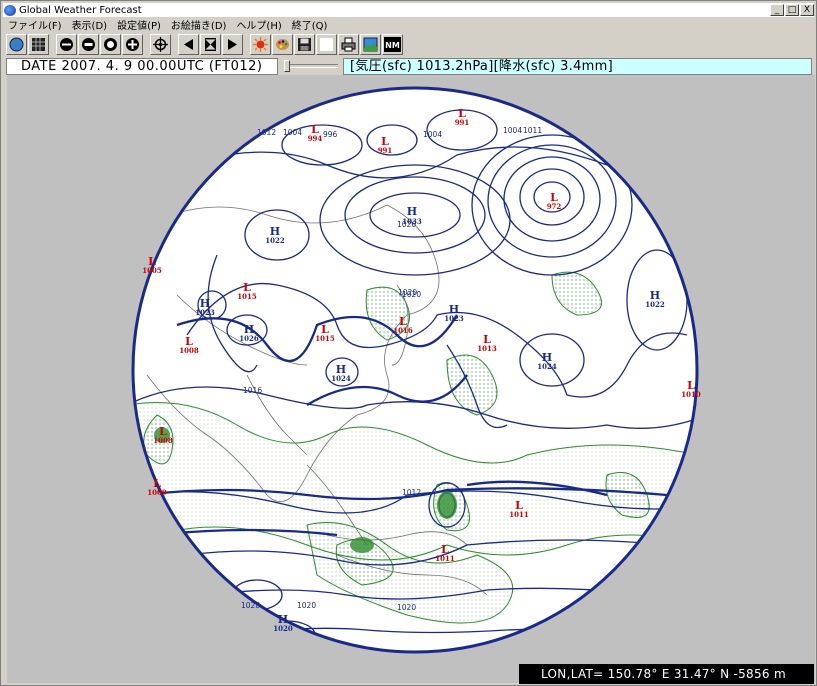 The height and width of the screenshot is (686, 817). I want to click on zoom-plus-button, so click(110, 44).